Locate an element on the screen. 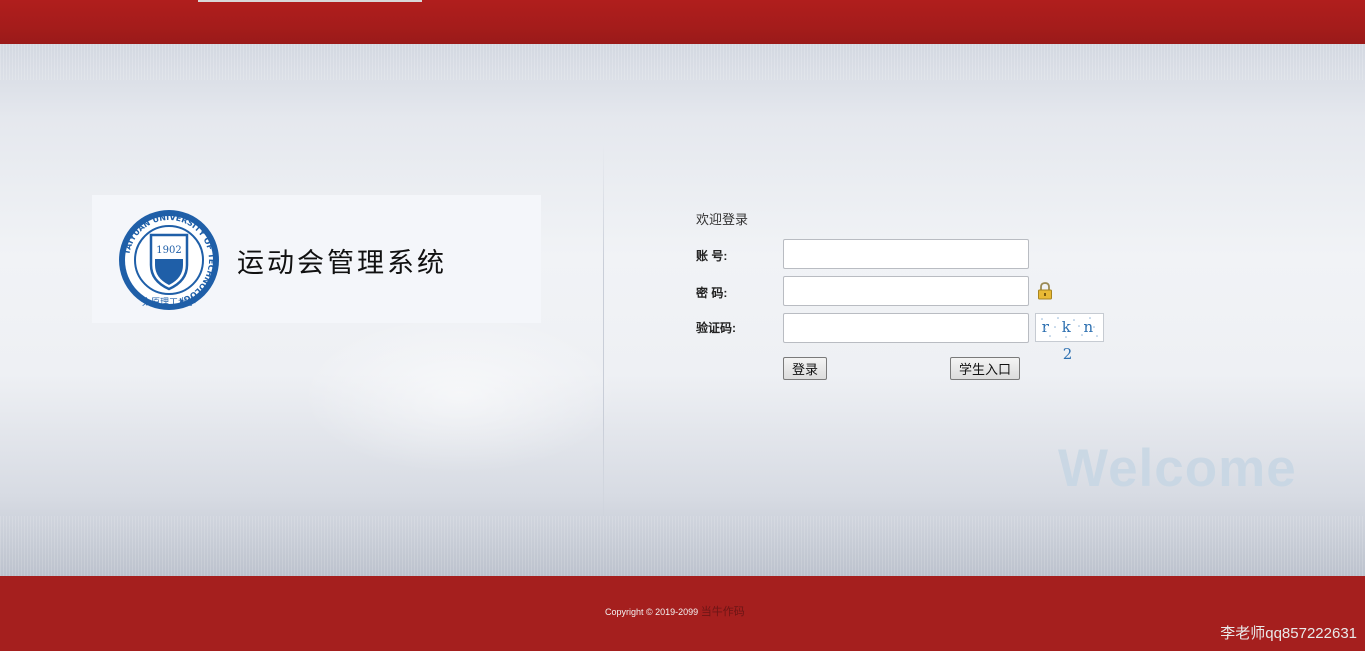  top-banner is located at coordinates (682, 22).